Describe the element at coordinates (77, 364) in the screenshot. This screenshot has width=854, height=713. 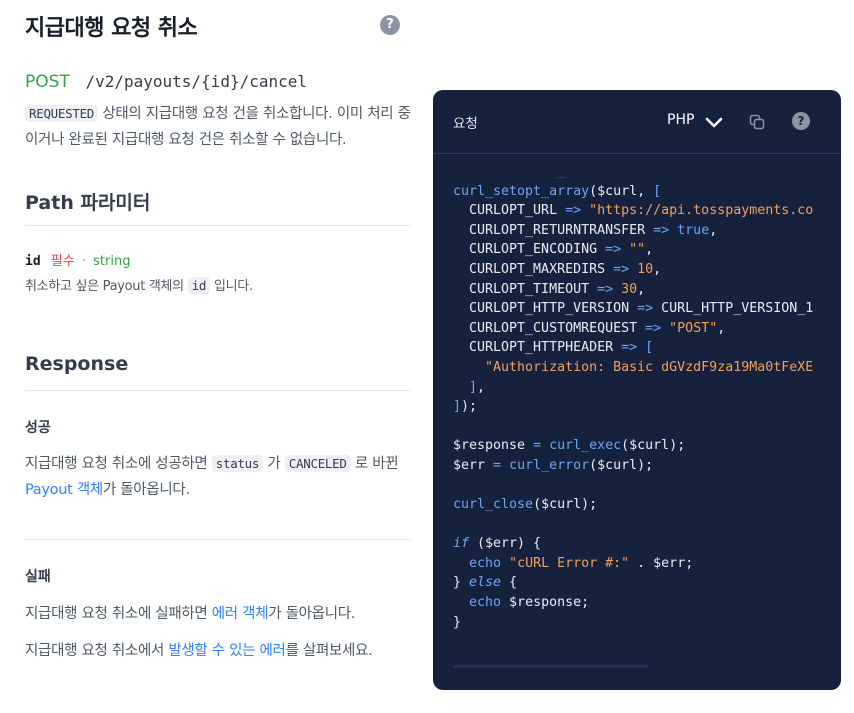
I see `response-heading: Response` at that location.